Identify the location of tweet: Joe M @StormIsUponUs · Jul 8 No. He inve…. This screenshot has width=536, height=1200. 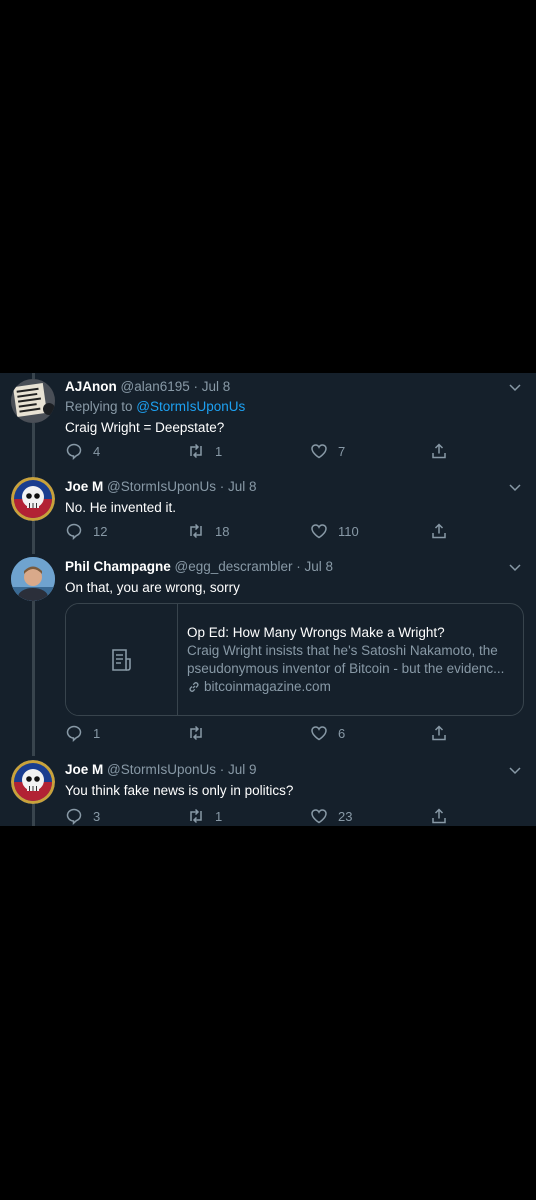
(268, 513).